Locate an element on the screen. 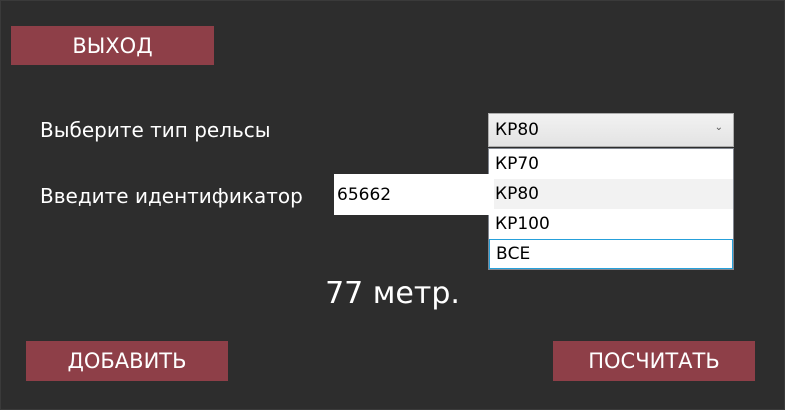 This screenshot has height=410, width=785. rail-type-combobox: КР80 ⌄ is located at coordinates (611, 130).